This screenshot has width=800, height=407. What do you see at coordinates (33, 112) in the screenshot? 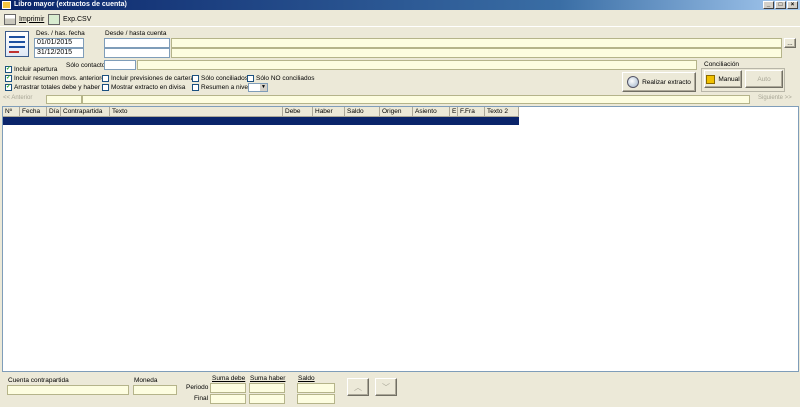
I see `col-header-fecha: Fecha` at bounding box center [33, 112].